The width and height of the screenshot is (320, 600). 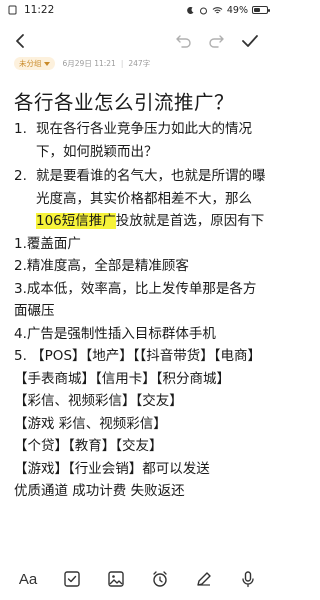 I want to click on undo-icon, so click(x=183, y=41).